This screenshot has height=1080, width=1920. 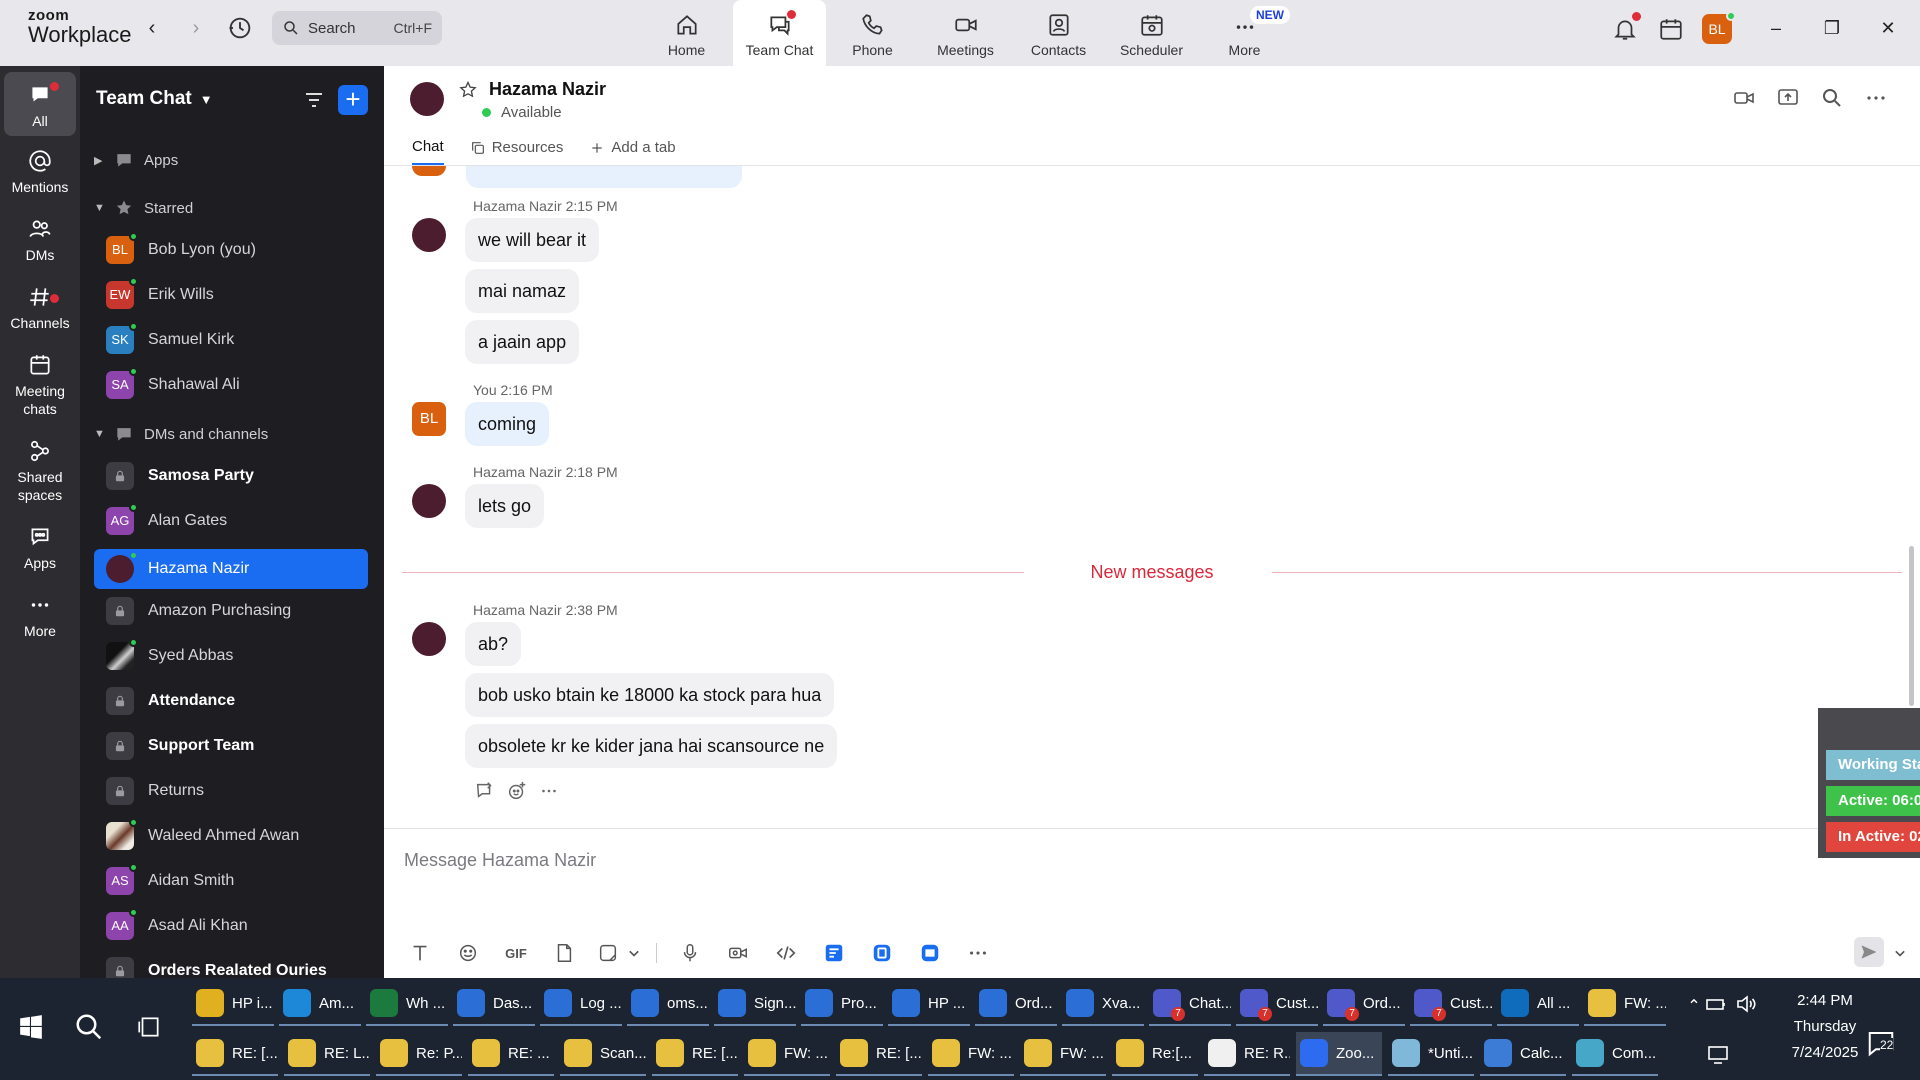 I want to click on tab-team-chat: Team Chat, so click(x=779, y=33).